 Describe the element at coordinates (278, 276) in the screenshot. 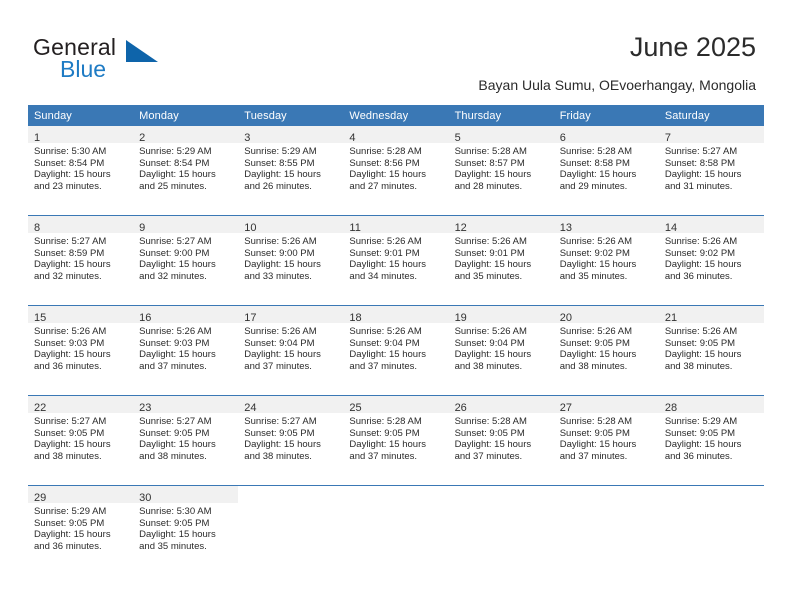

I see `daylight-text-line2: and 33 minutes.` at that location.